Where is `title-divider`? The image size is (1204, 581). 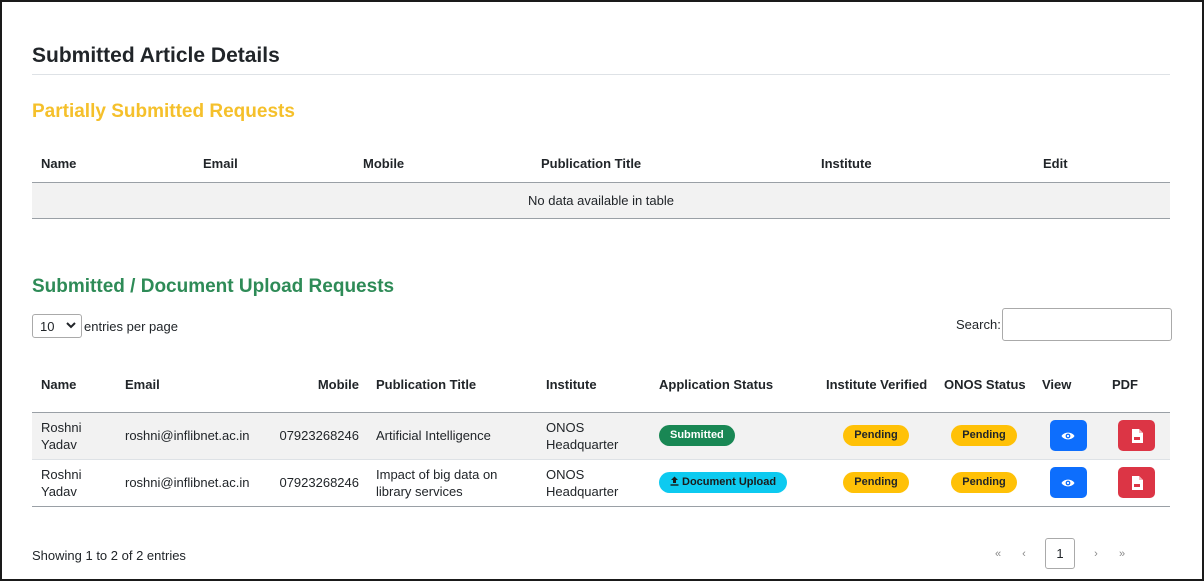
title-divider is located at coordinates (601, 74).